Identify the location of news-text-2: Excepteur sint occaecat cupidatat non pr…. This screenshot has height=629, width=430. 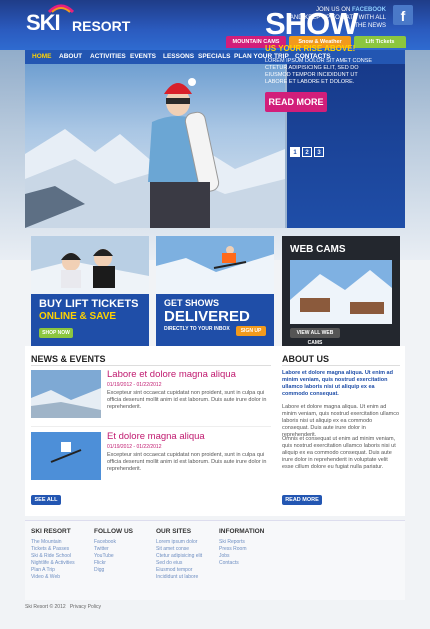
(187, 462).